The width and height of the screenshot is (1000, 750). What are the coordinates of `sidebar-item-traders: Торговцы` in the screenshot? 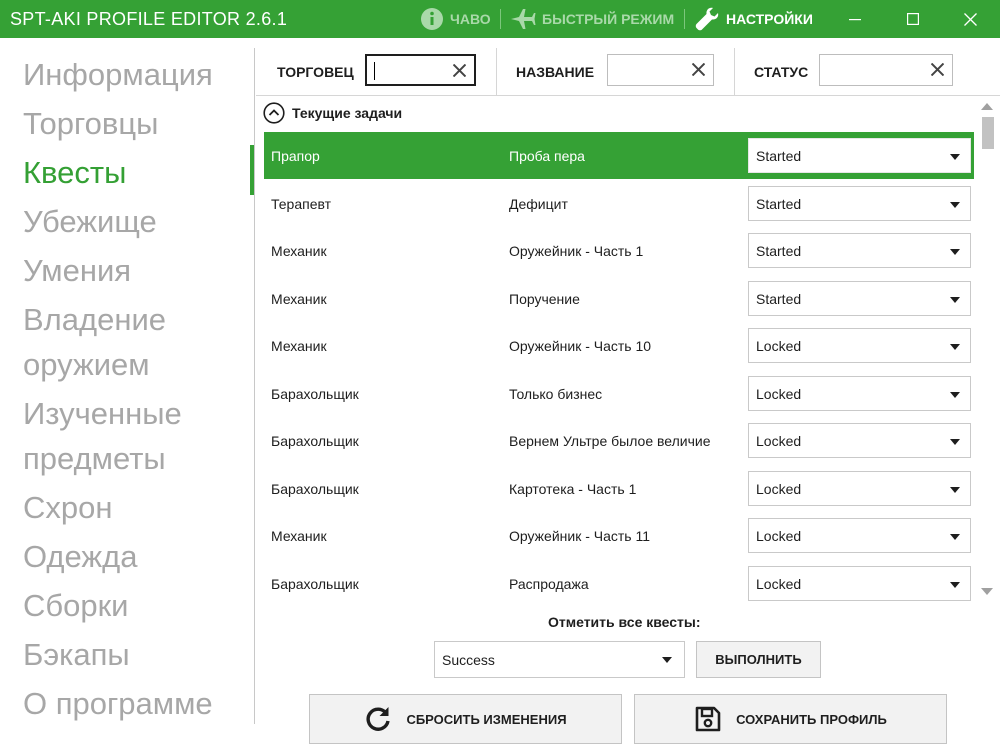 It's located at (90, 123).